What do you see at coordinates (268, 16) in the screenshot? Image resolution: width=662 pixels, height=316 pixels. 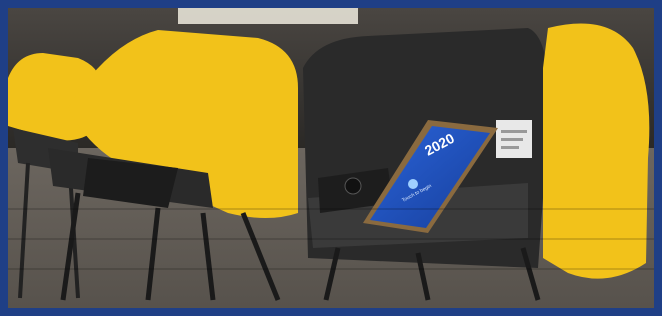 I see `ceiling-light` at bounding box center [268, 16].